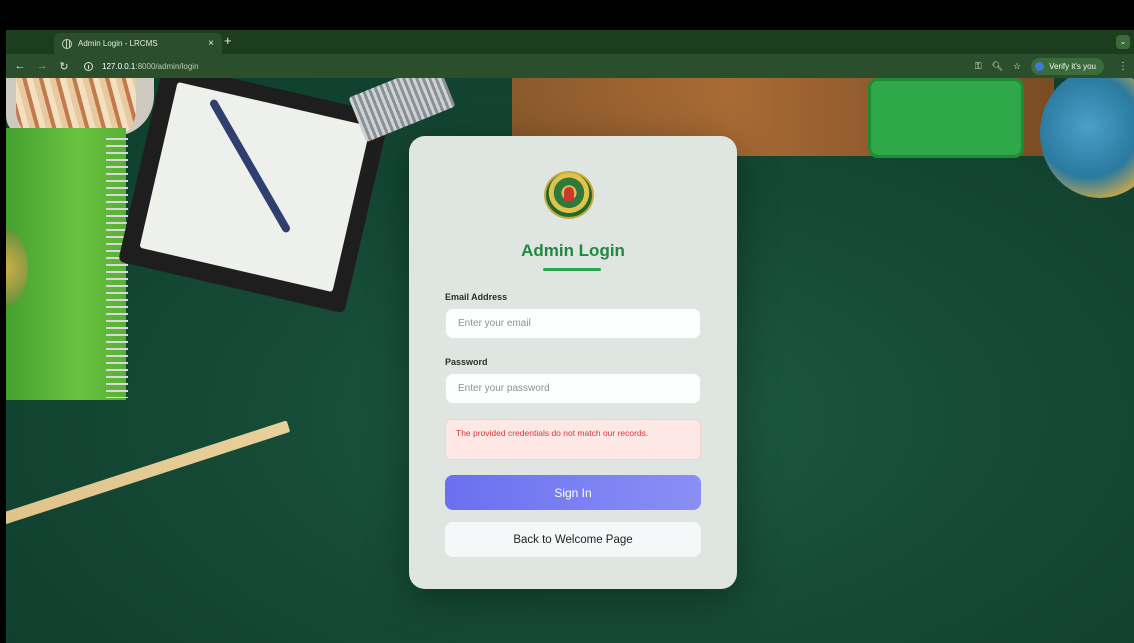 This screenshot has width=1134, height=643. Describe the element at coordinates (466, 362) in the screenshot. I see `password-label: Password` at that location.